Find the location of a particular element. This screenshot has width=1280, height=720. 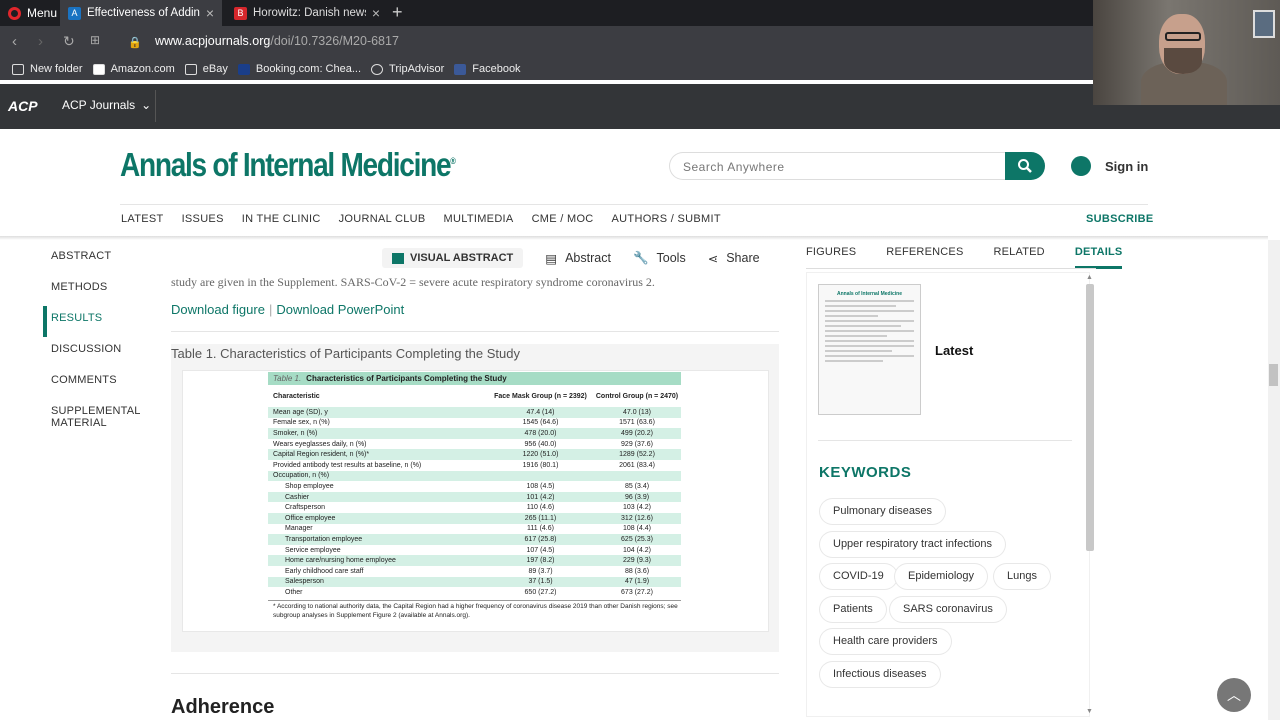

keyword-chip: COVID-19 is located at coordinates (858, 576).